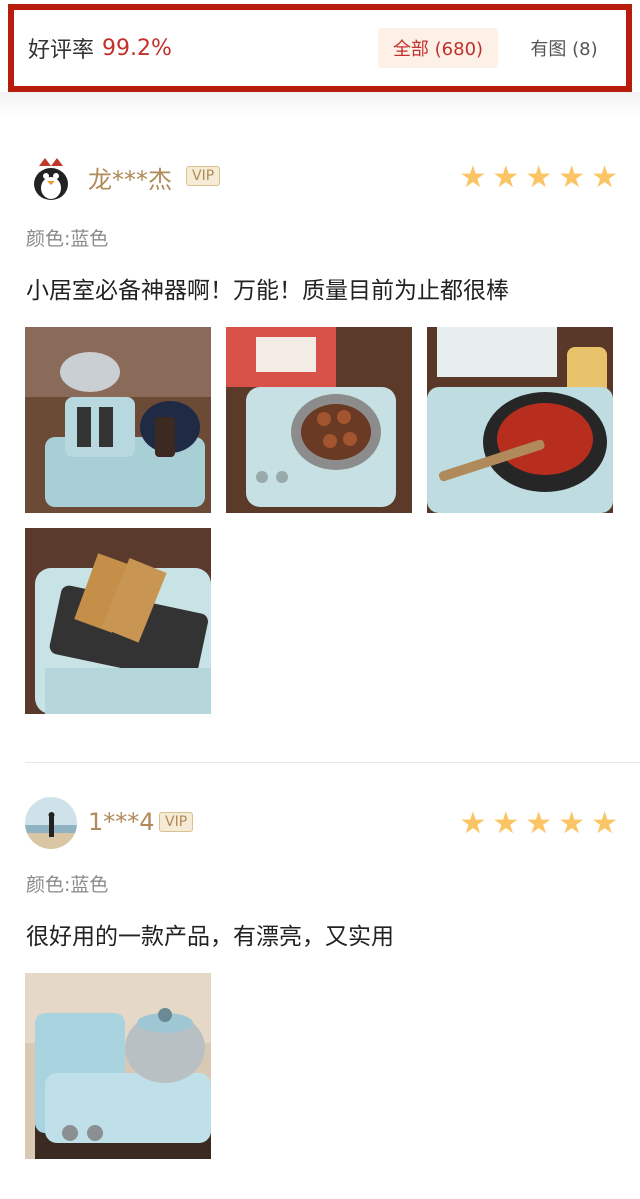  Describe the element at coordinates (130, 180) in the screenshot. I see `username: 龙***杰` at that location.